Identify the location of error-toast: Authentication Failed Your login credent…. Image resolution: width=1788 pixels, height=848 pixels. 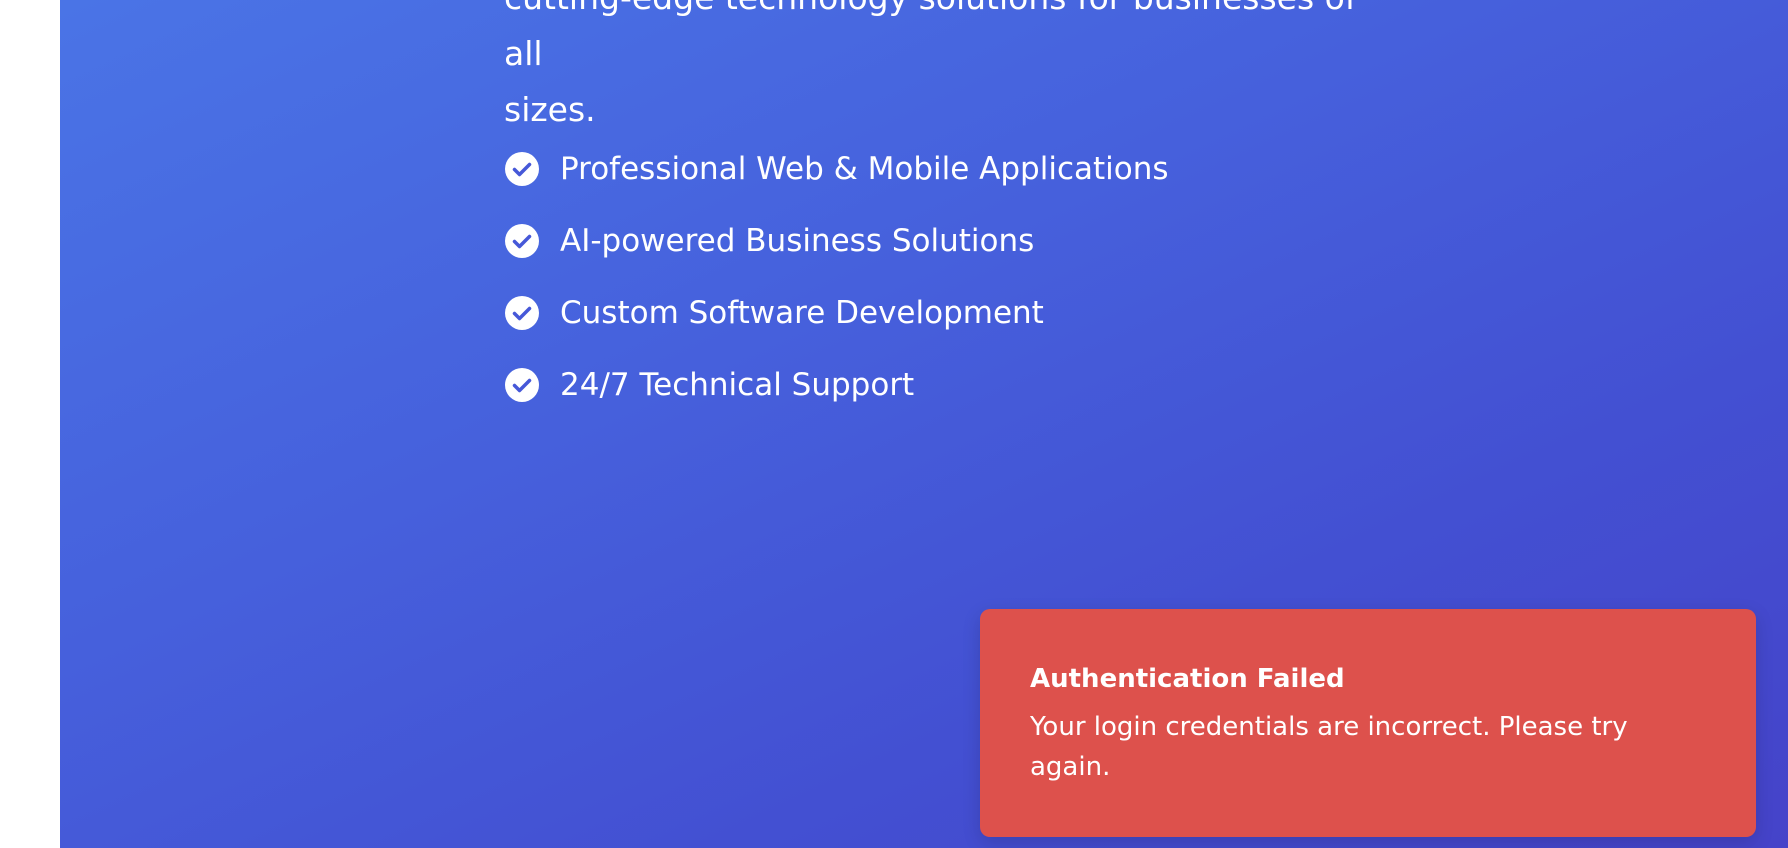
(1368, 723).